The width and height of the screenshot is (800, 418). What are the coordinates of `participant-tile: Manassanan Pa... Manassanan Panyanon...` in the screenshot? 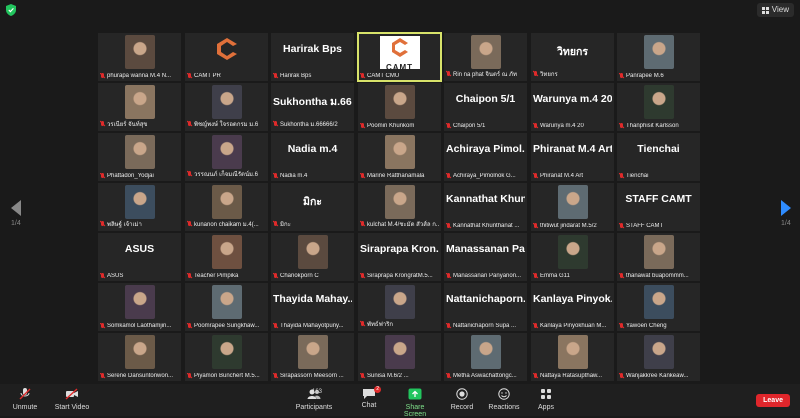 It's located at (485, 257).